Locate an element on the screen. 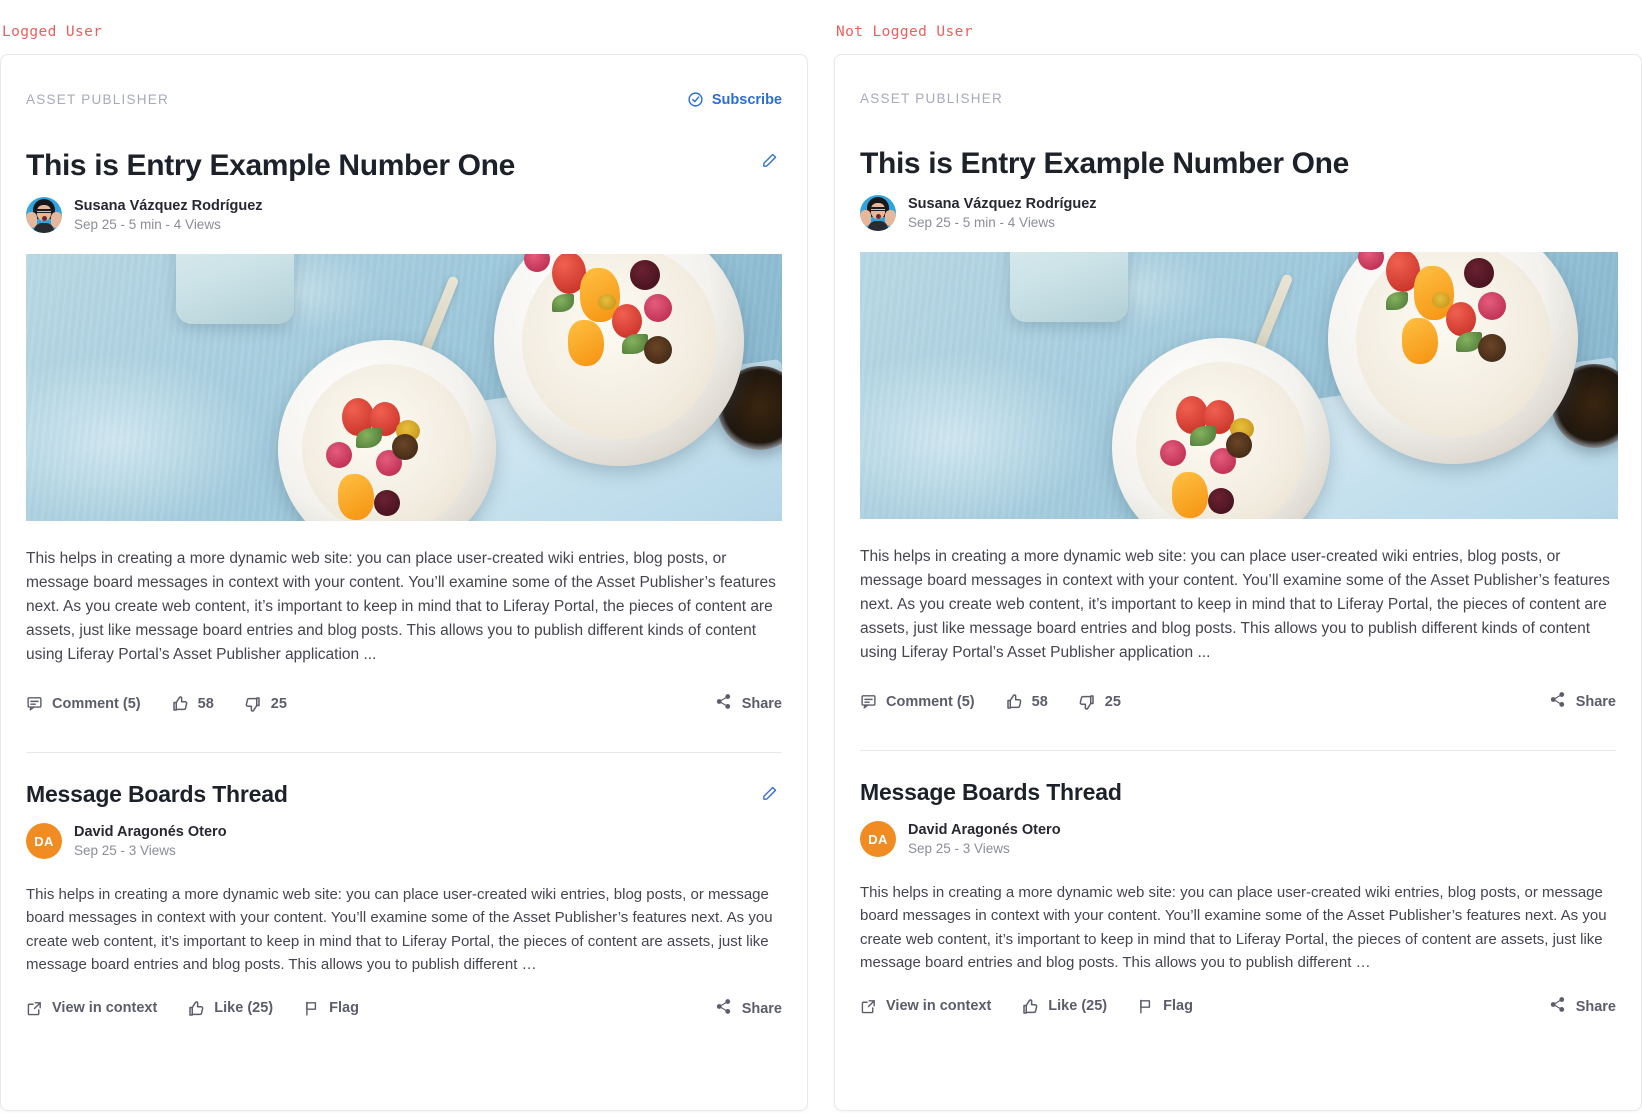 The width and height of the screenshot is (1642, 1117). panel-label-row: Not Logged User is located at coordinates (1238, 27).